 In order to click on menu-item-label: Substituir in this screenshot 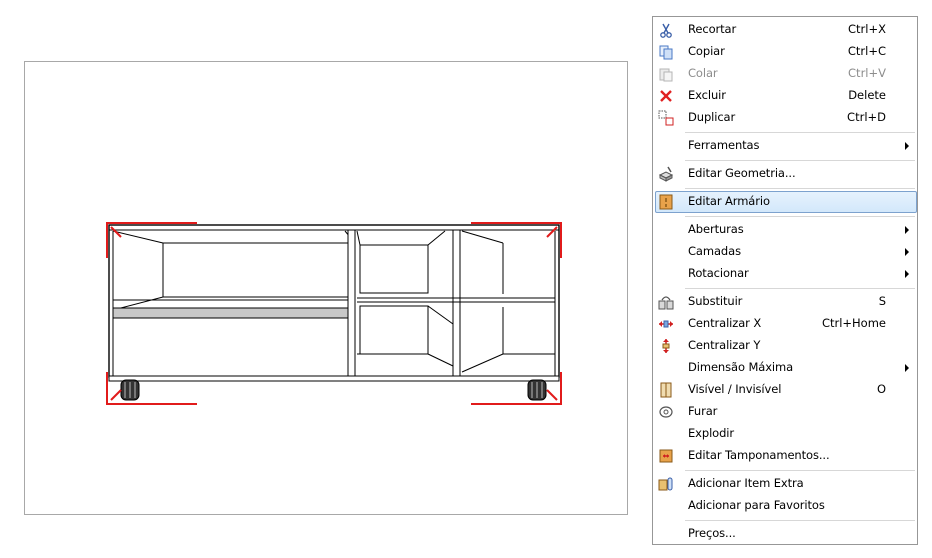, I will do `click(715, 301)`.